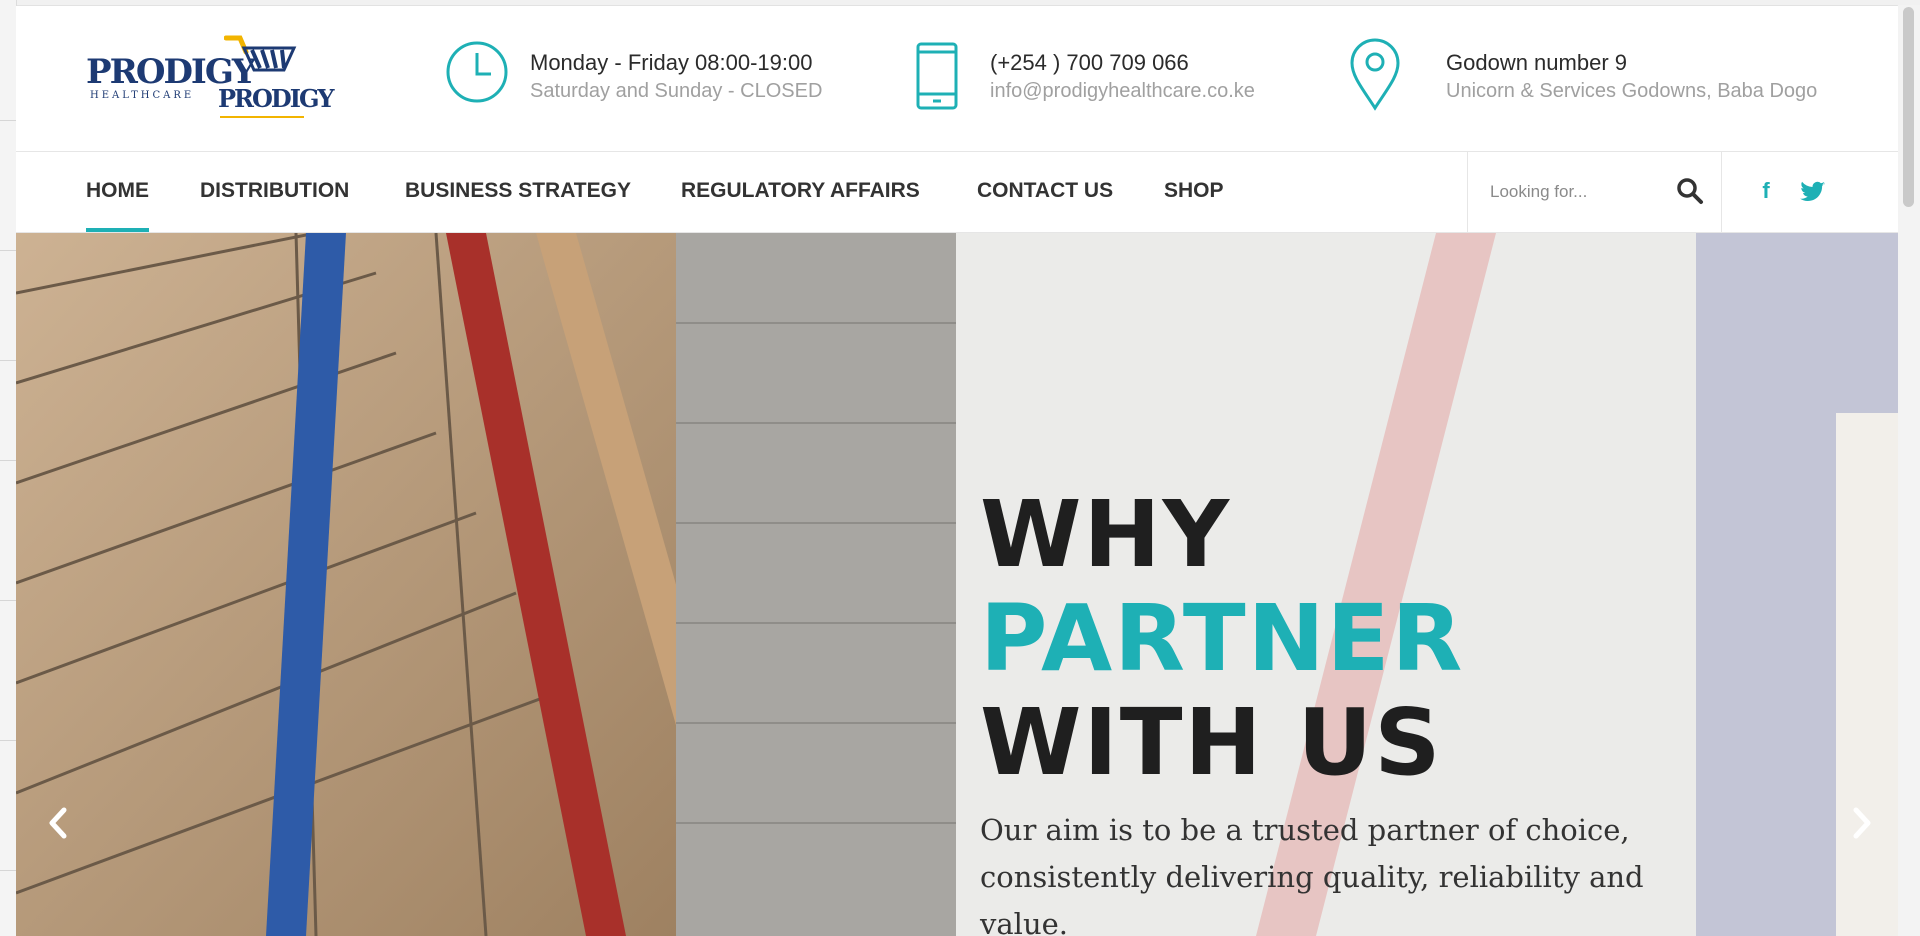 Image resolution: width=1920 pixels, height=936 pixels. I want to click on twitter-icon, so click(1814, 191).